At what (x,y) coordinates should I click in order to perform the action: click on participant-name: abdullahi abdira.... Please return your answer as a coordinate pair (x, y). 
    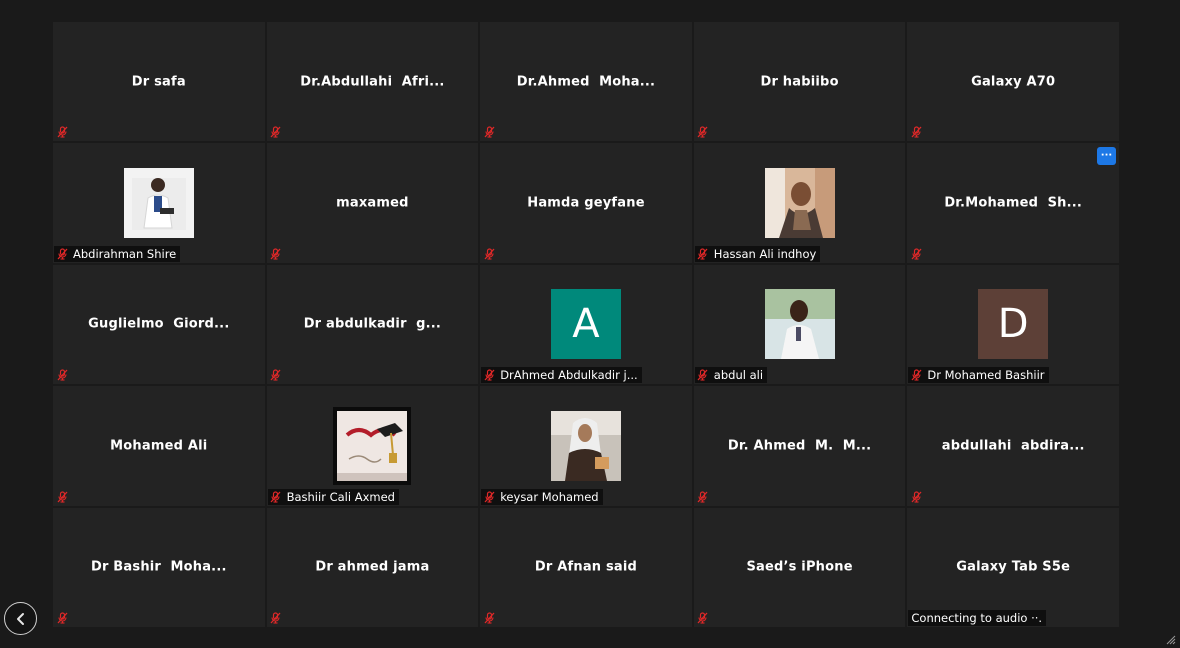
    Looking at the image, I should click on (1013, 446).